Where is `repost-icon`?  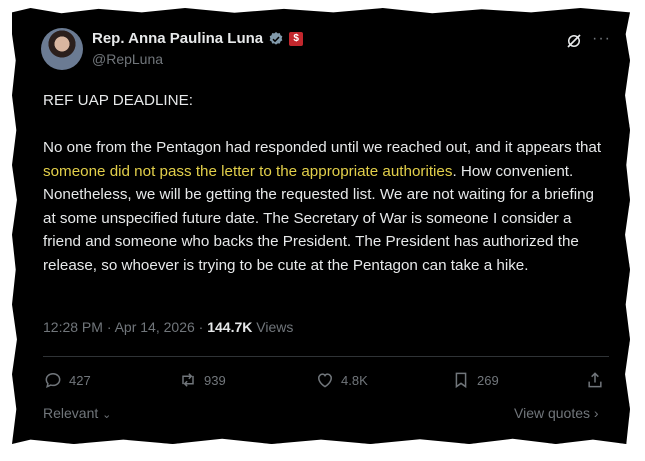
repost-icon is located at coordinates (188, 380).